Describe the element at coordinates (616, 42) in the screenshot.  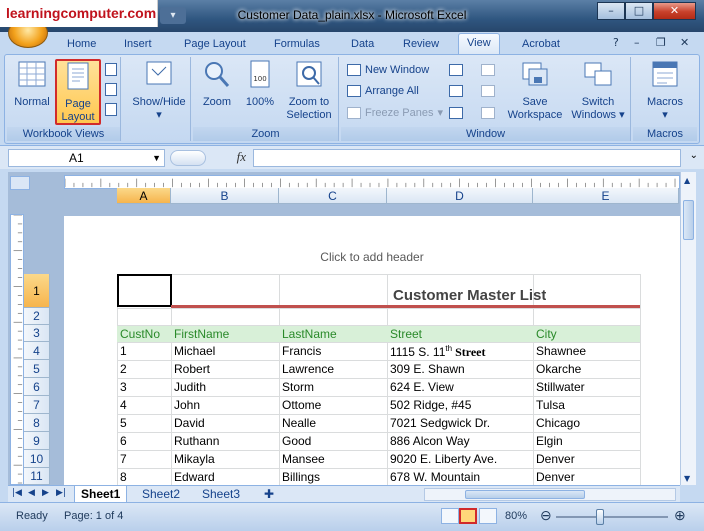
I see `help-icon: ?` at that location.